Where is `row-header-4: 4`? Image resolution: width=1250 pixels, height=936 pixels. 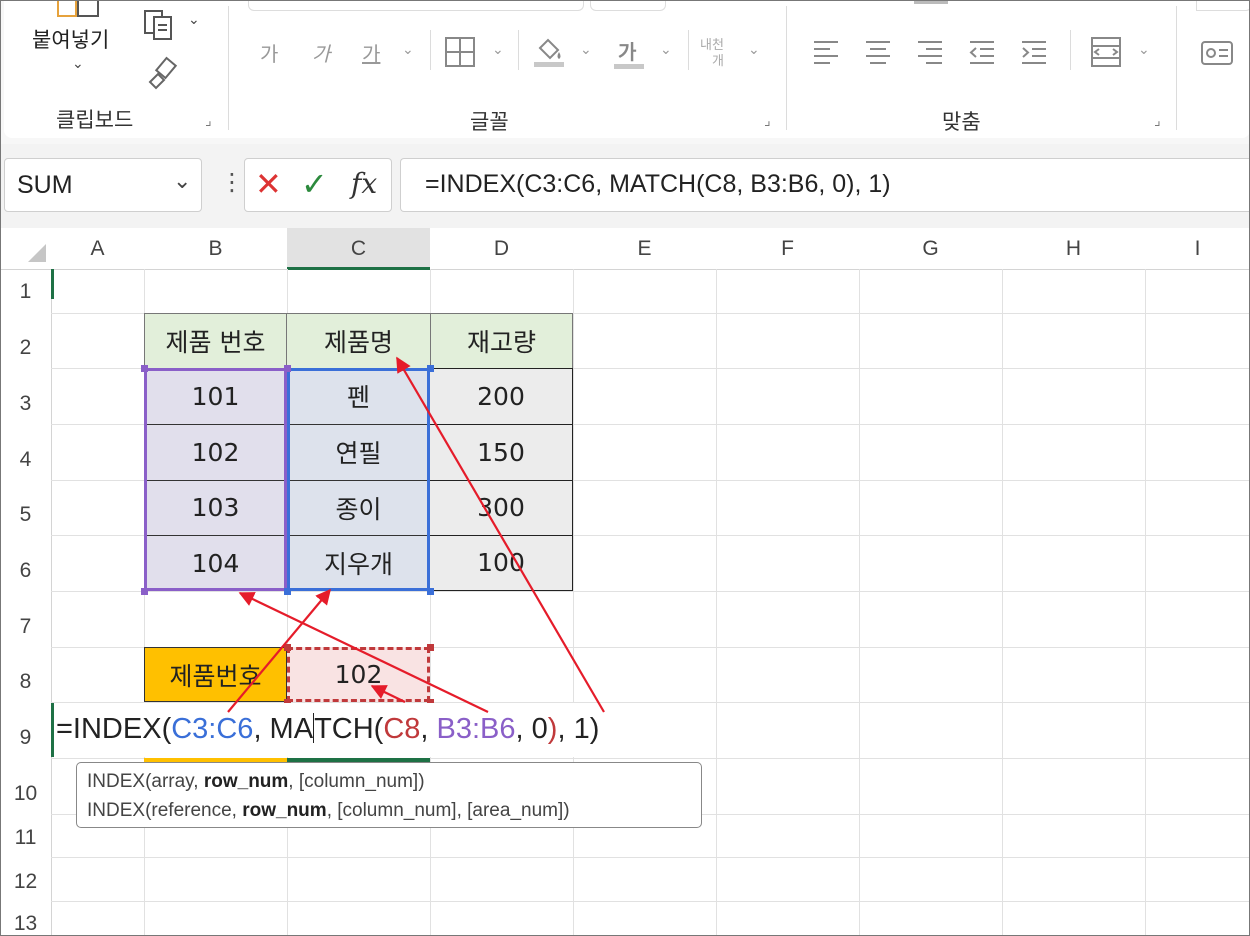 row-header-4: 4 is located at coordinates (25, 460).